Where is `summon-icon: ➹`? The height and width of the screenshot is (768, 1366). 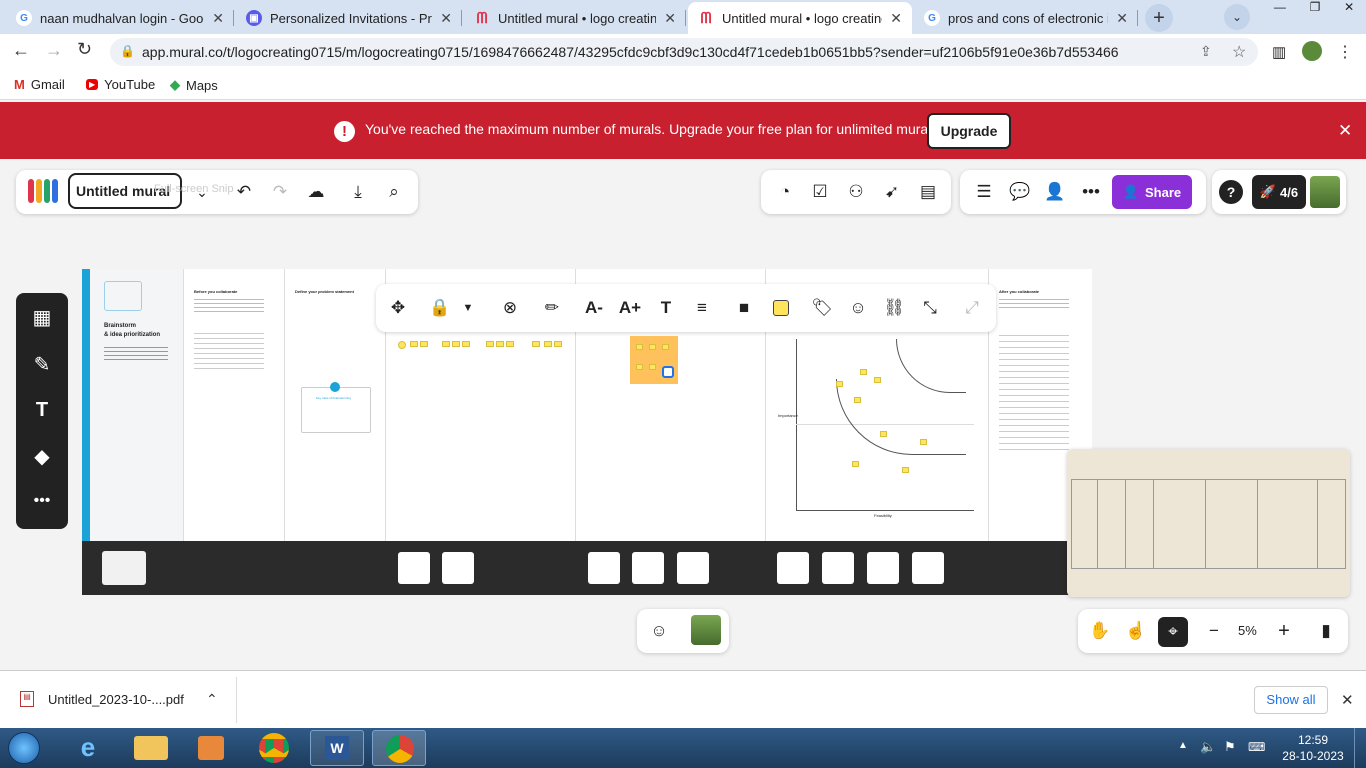
summon-icon: ➹ is located at coordinates (892, 192).